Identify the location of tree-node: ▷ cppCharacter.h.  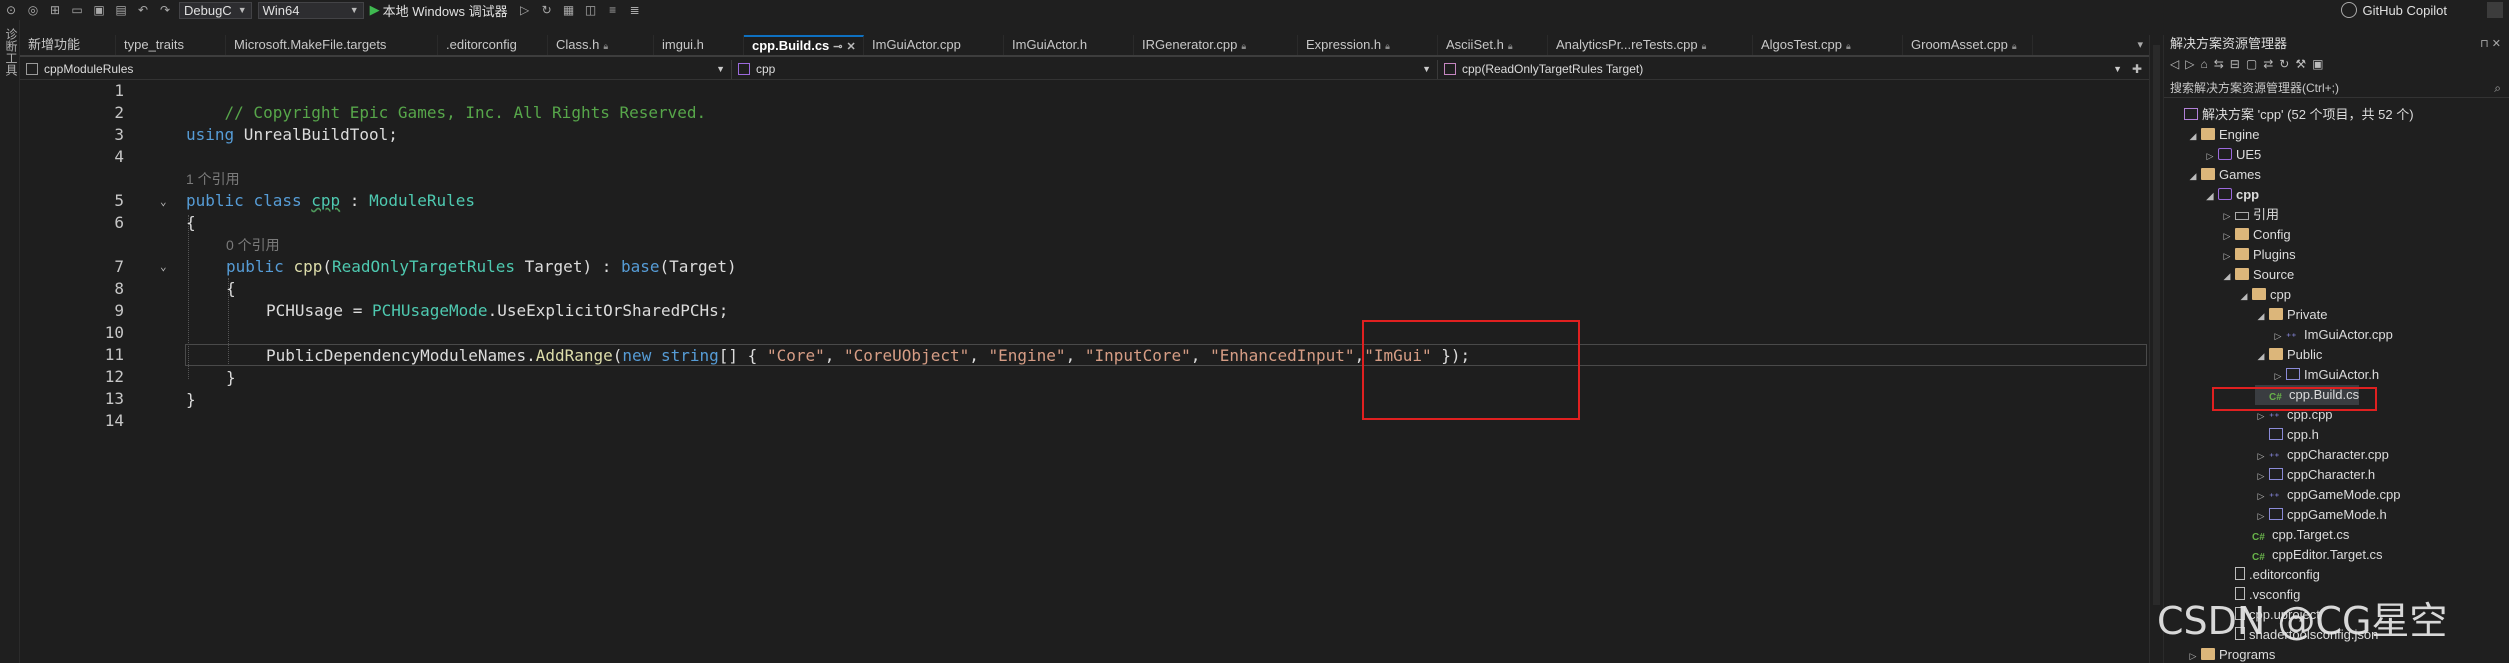
(2315, 475).